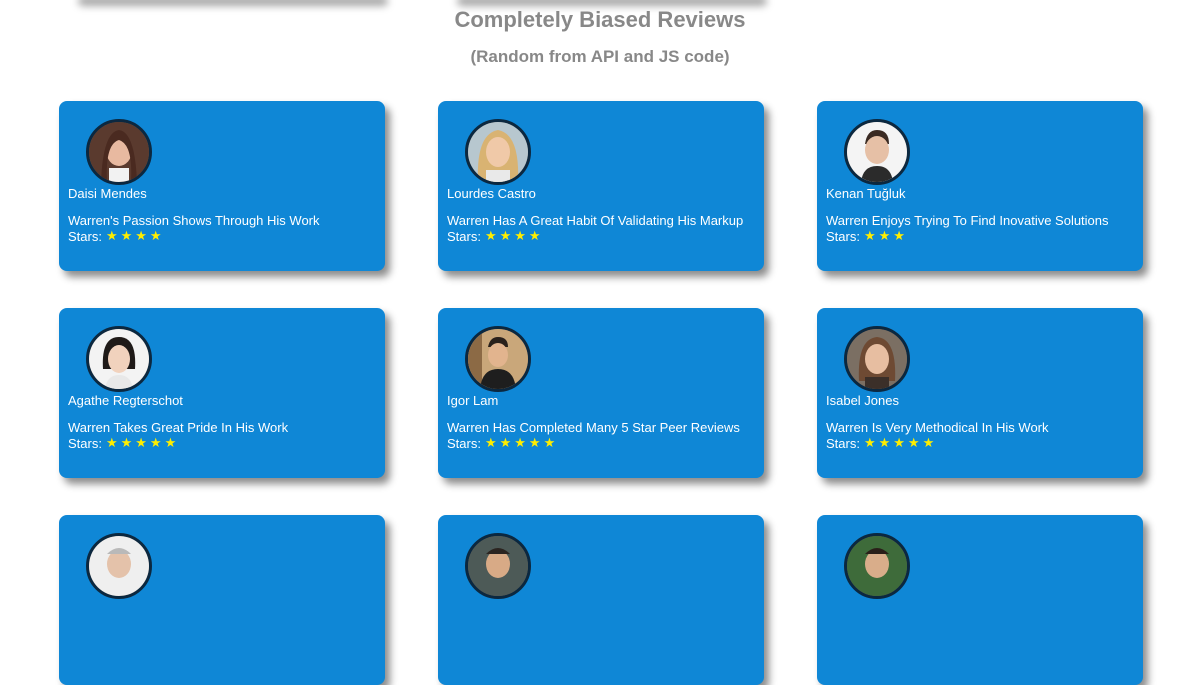 This screenshot has height=685, width=1200. What do you see at coordinates (491, 193) in the screenshot?
I see `reviewer-name: Lourdes Castro` at bounding box center [491, 193].